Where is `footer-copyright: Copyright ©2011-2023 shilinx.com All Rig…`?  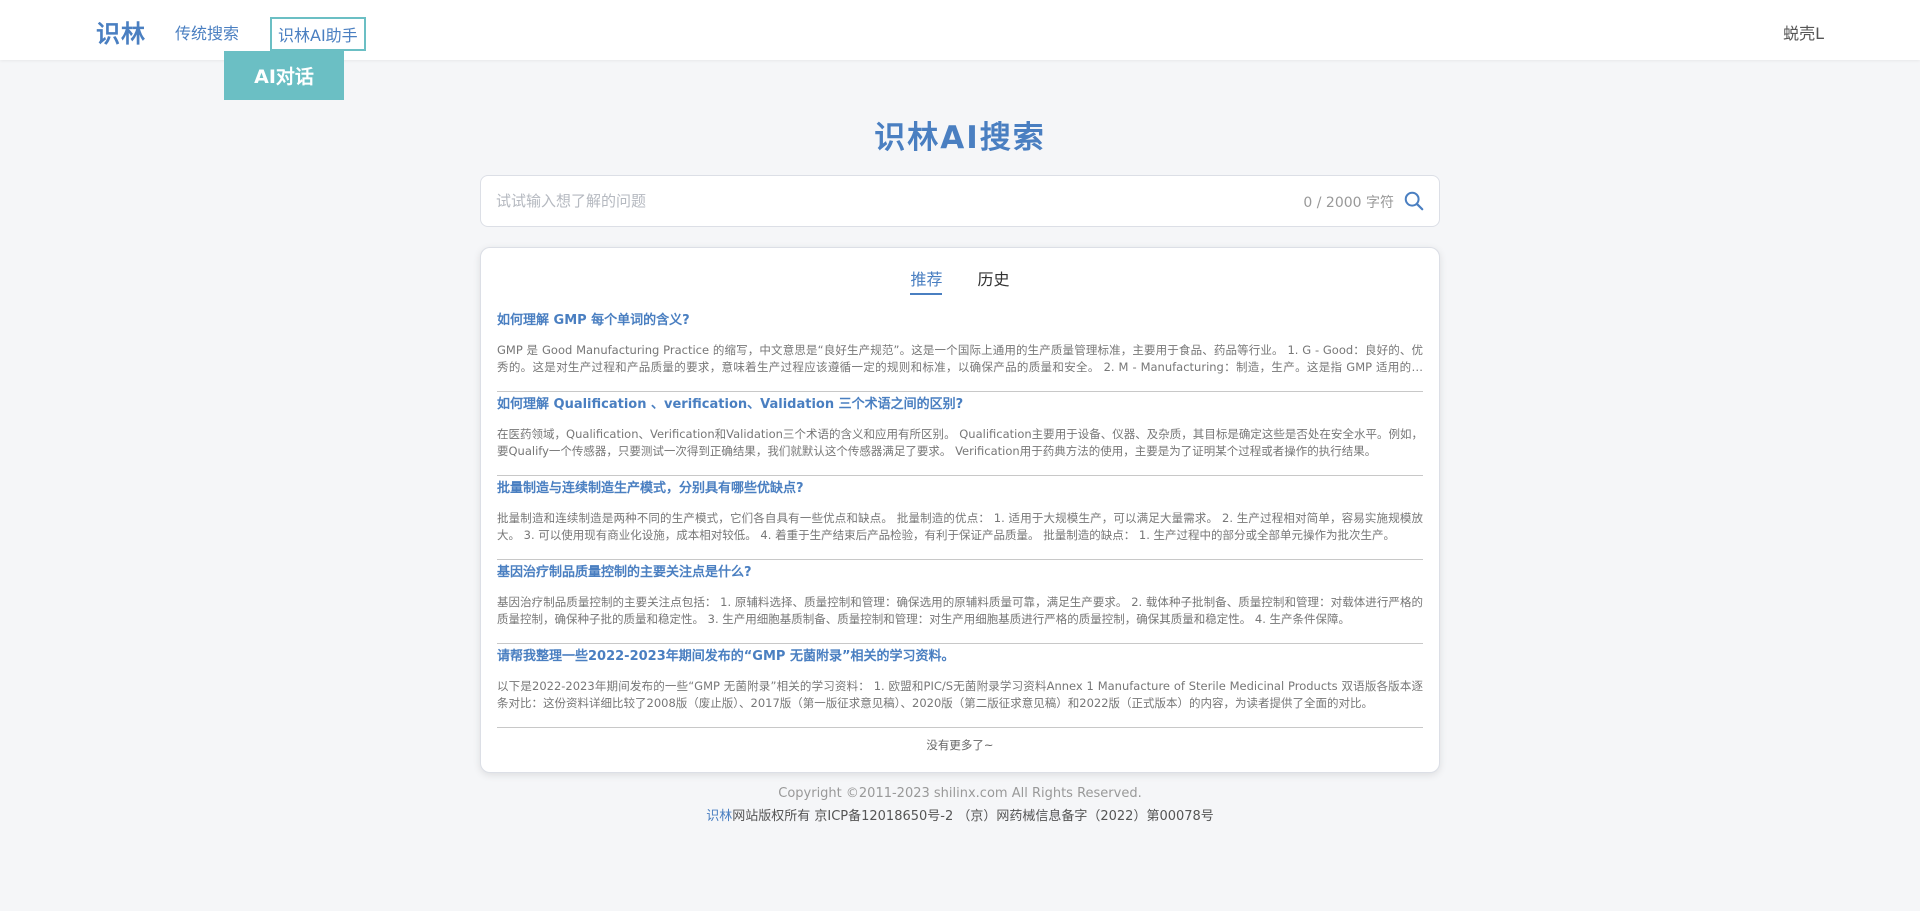
footer-copyright: Copyright ©2011-2023 shilinx.com All Rig… is located at coordinates (960, 793).